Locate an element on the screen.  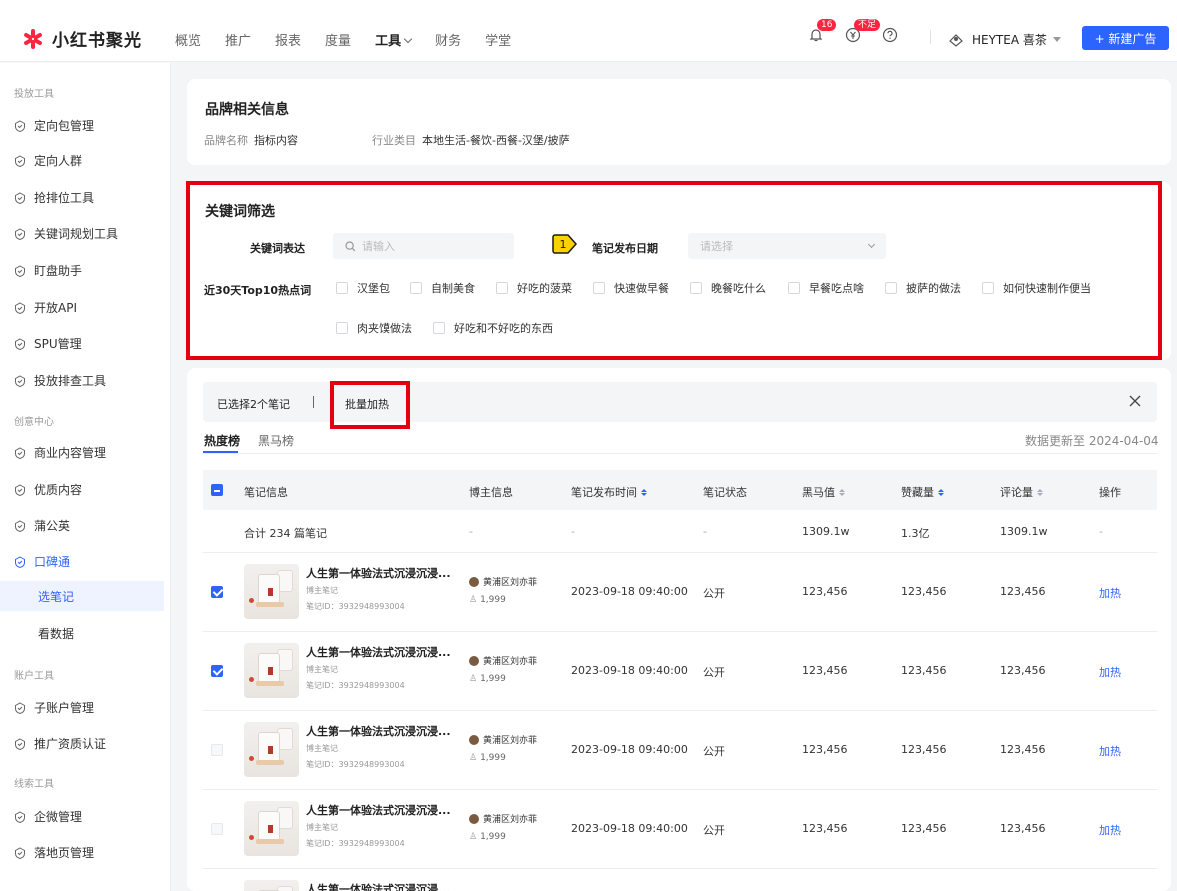
sidebar-subitem-view-data: 看数据 is located at coordinates (82, 633).